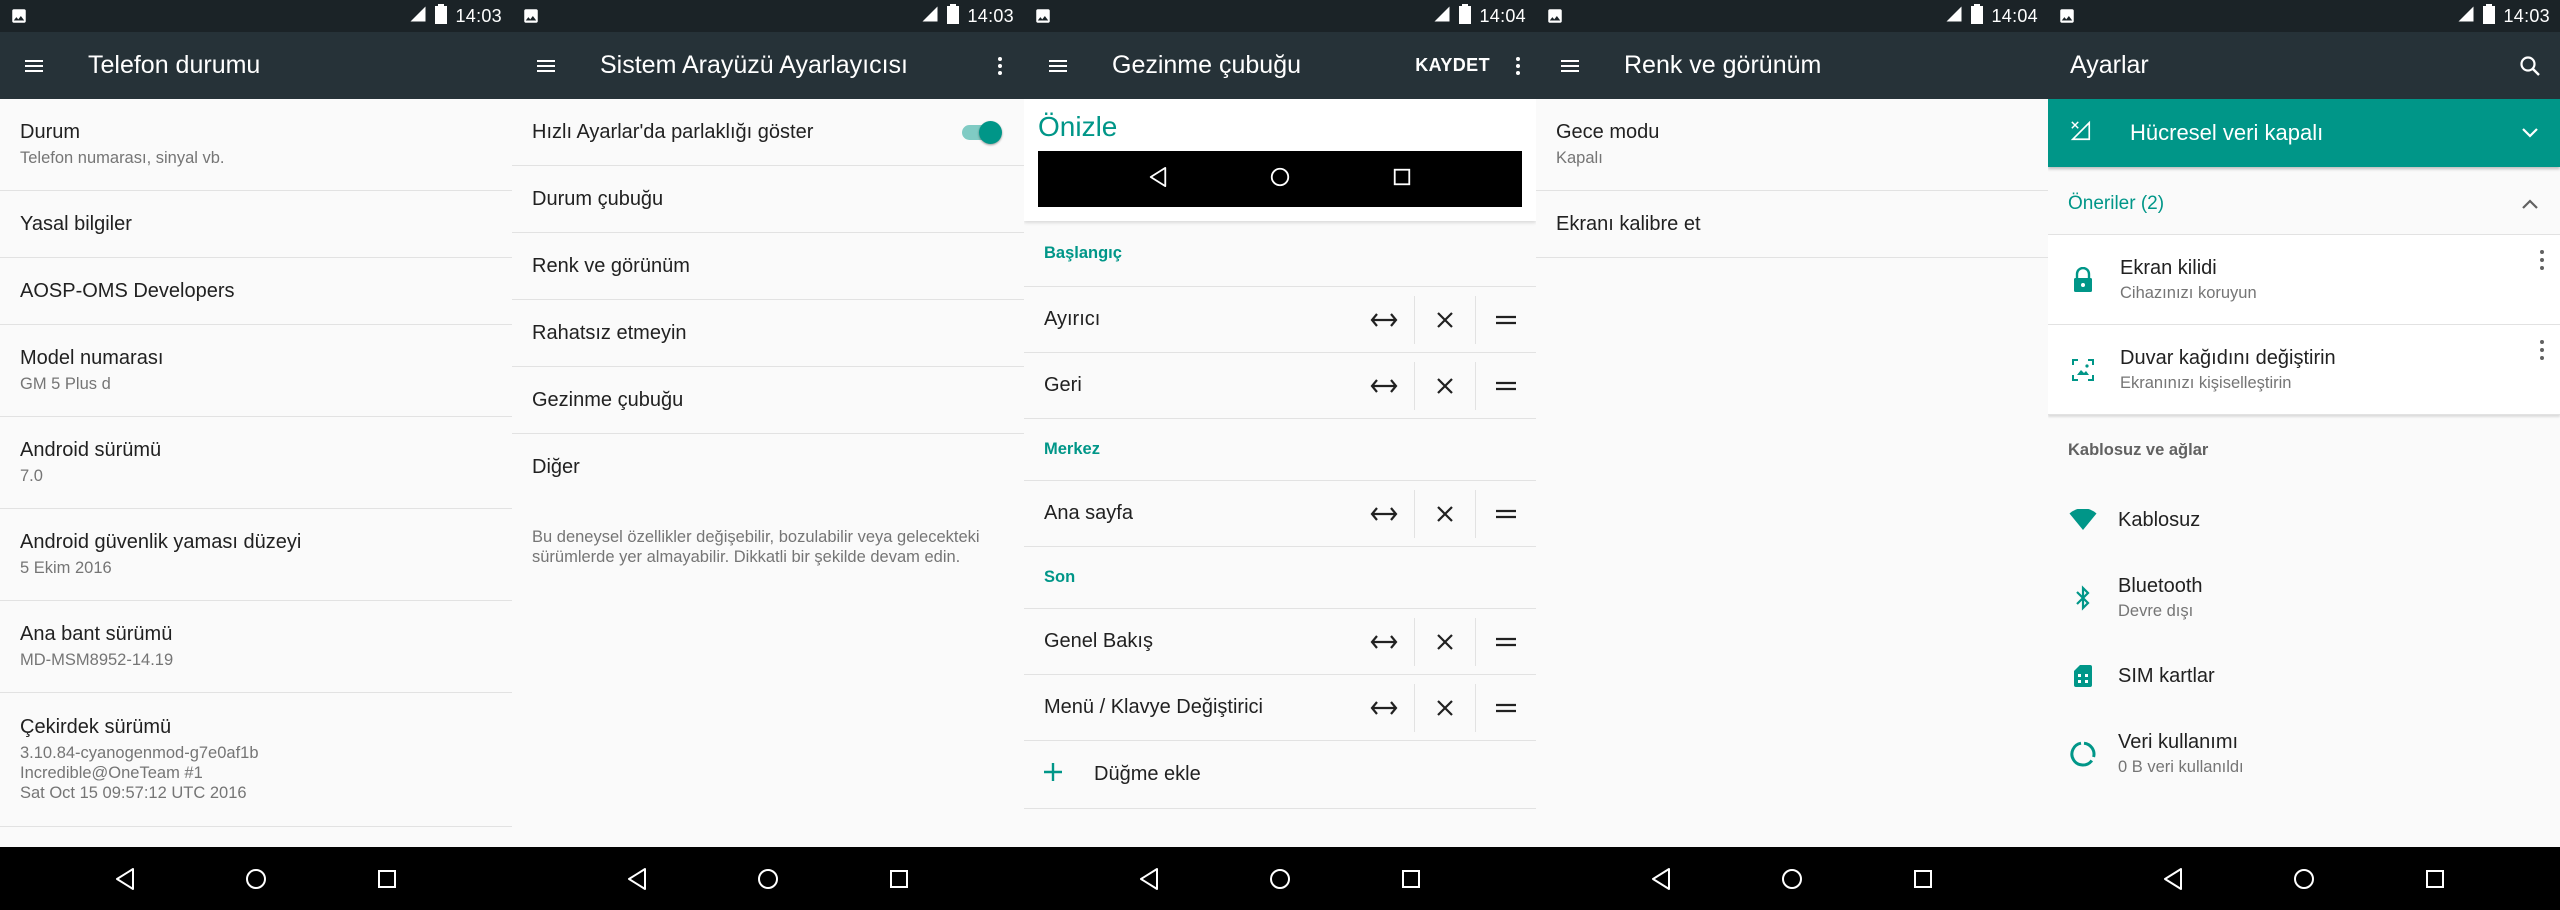 The width and height of the screenshot is (2560, 910). Describe the element at coordinates (256, 371) in the screenshot. I see `list-item-model: Model numarası GM 5 Plus d` at that location.